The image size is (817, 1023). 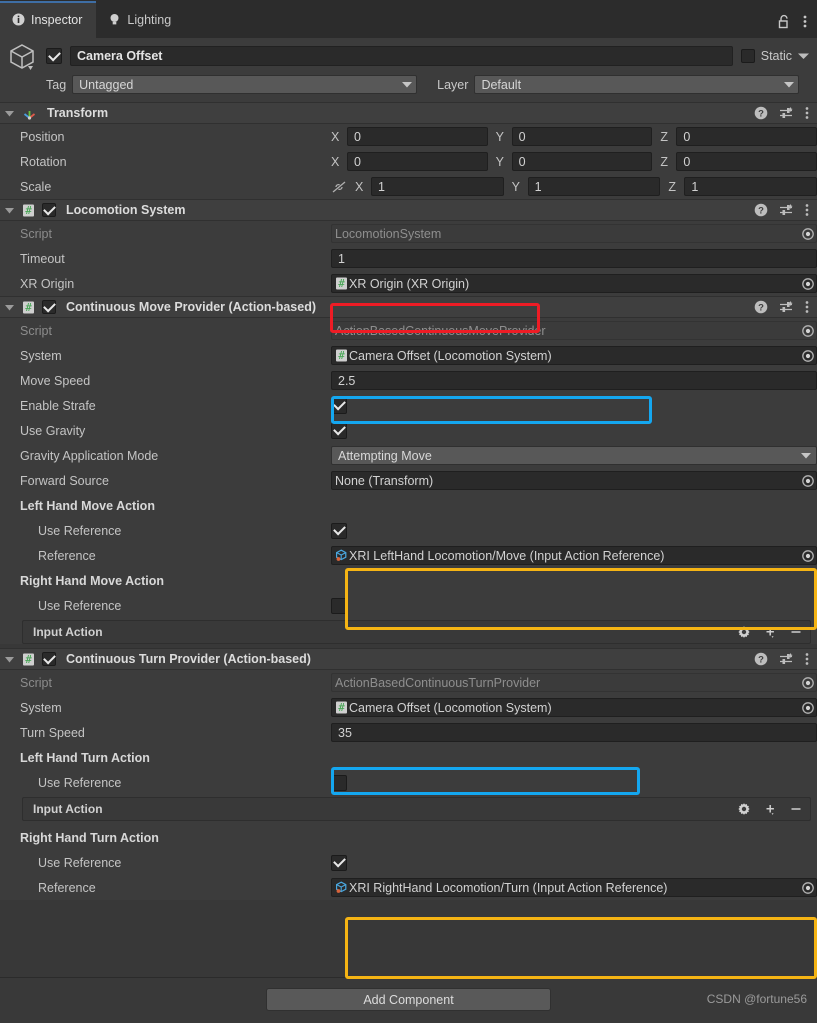 I want to click on number-input: 1, so click(x=574, y=258).